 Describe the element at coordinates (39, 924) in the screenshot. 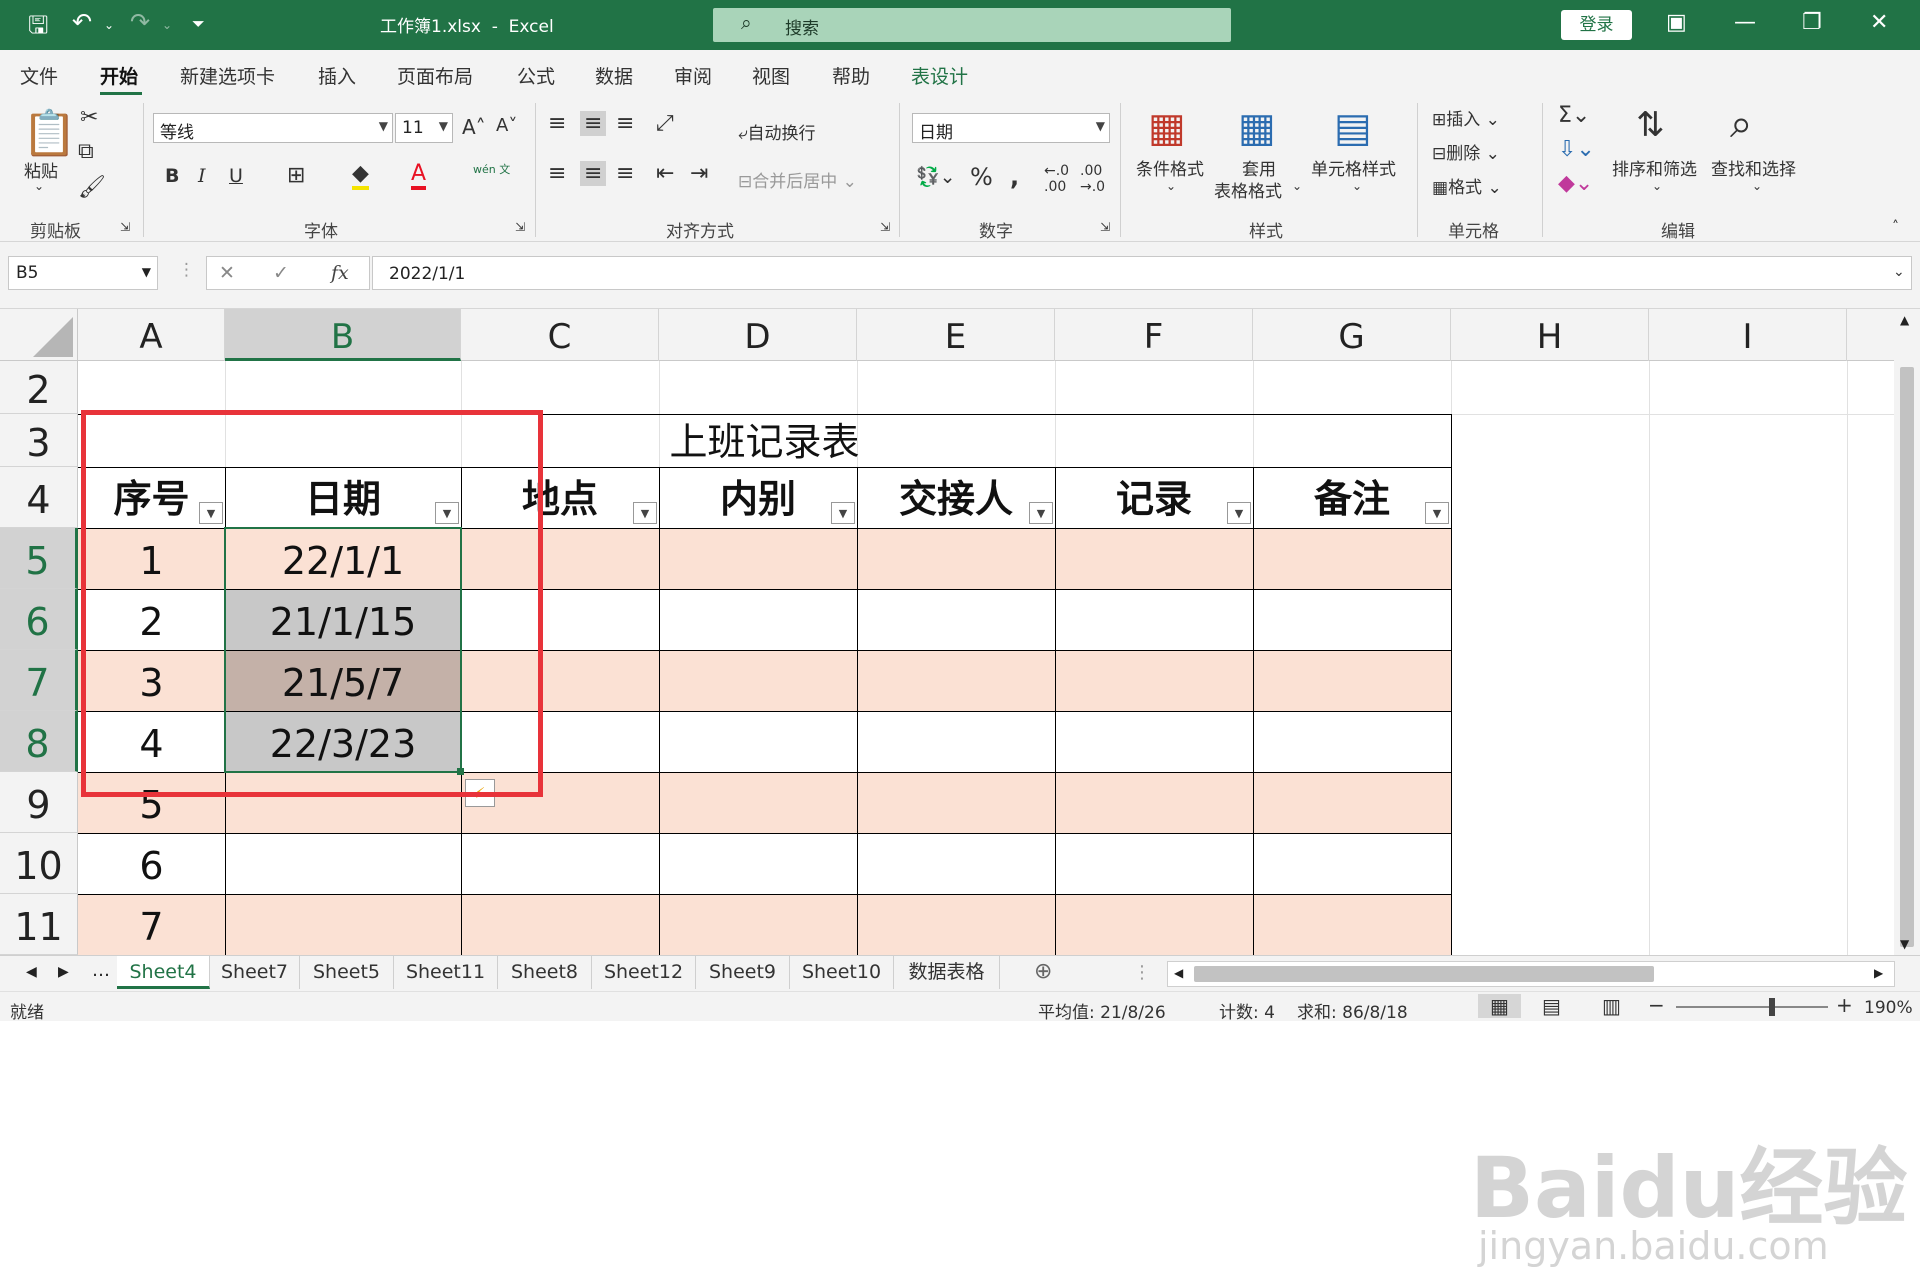

I see `row-header-11: 11` at that location.